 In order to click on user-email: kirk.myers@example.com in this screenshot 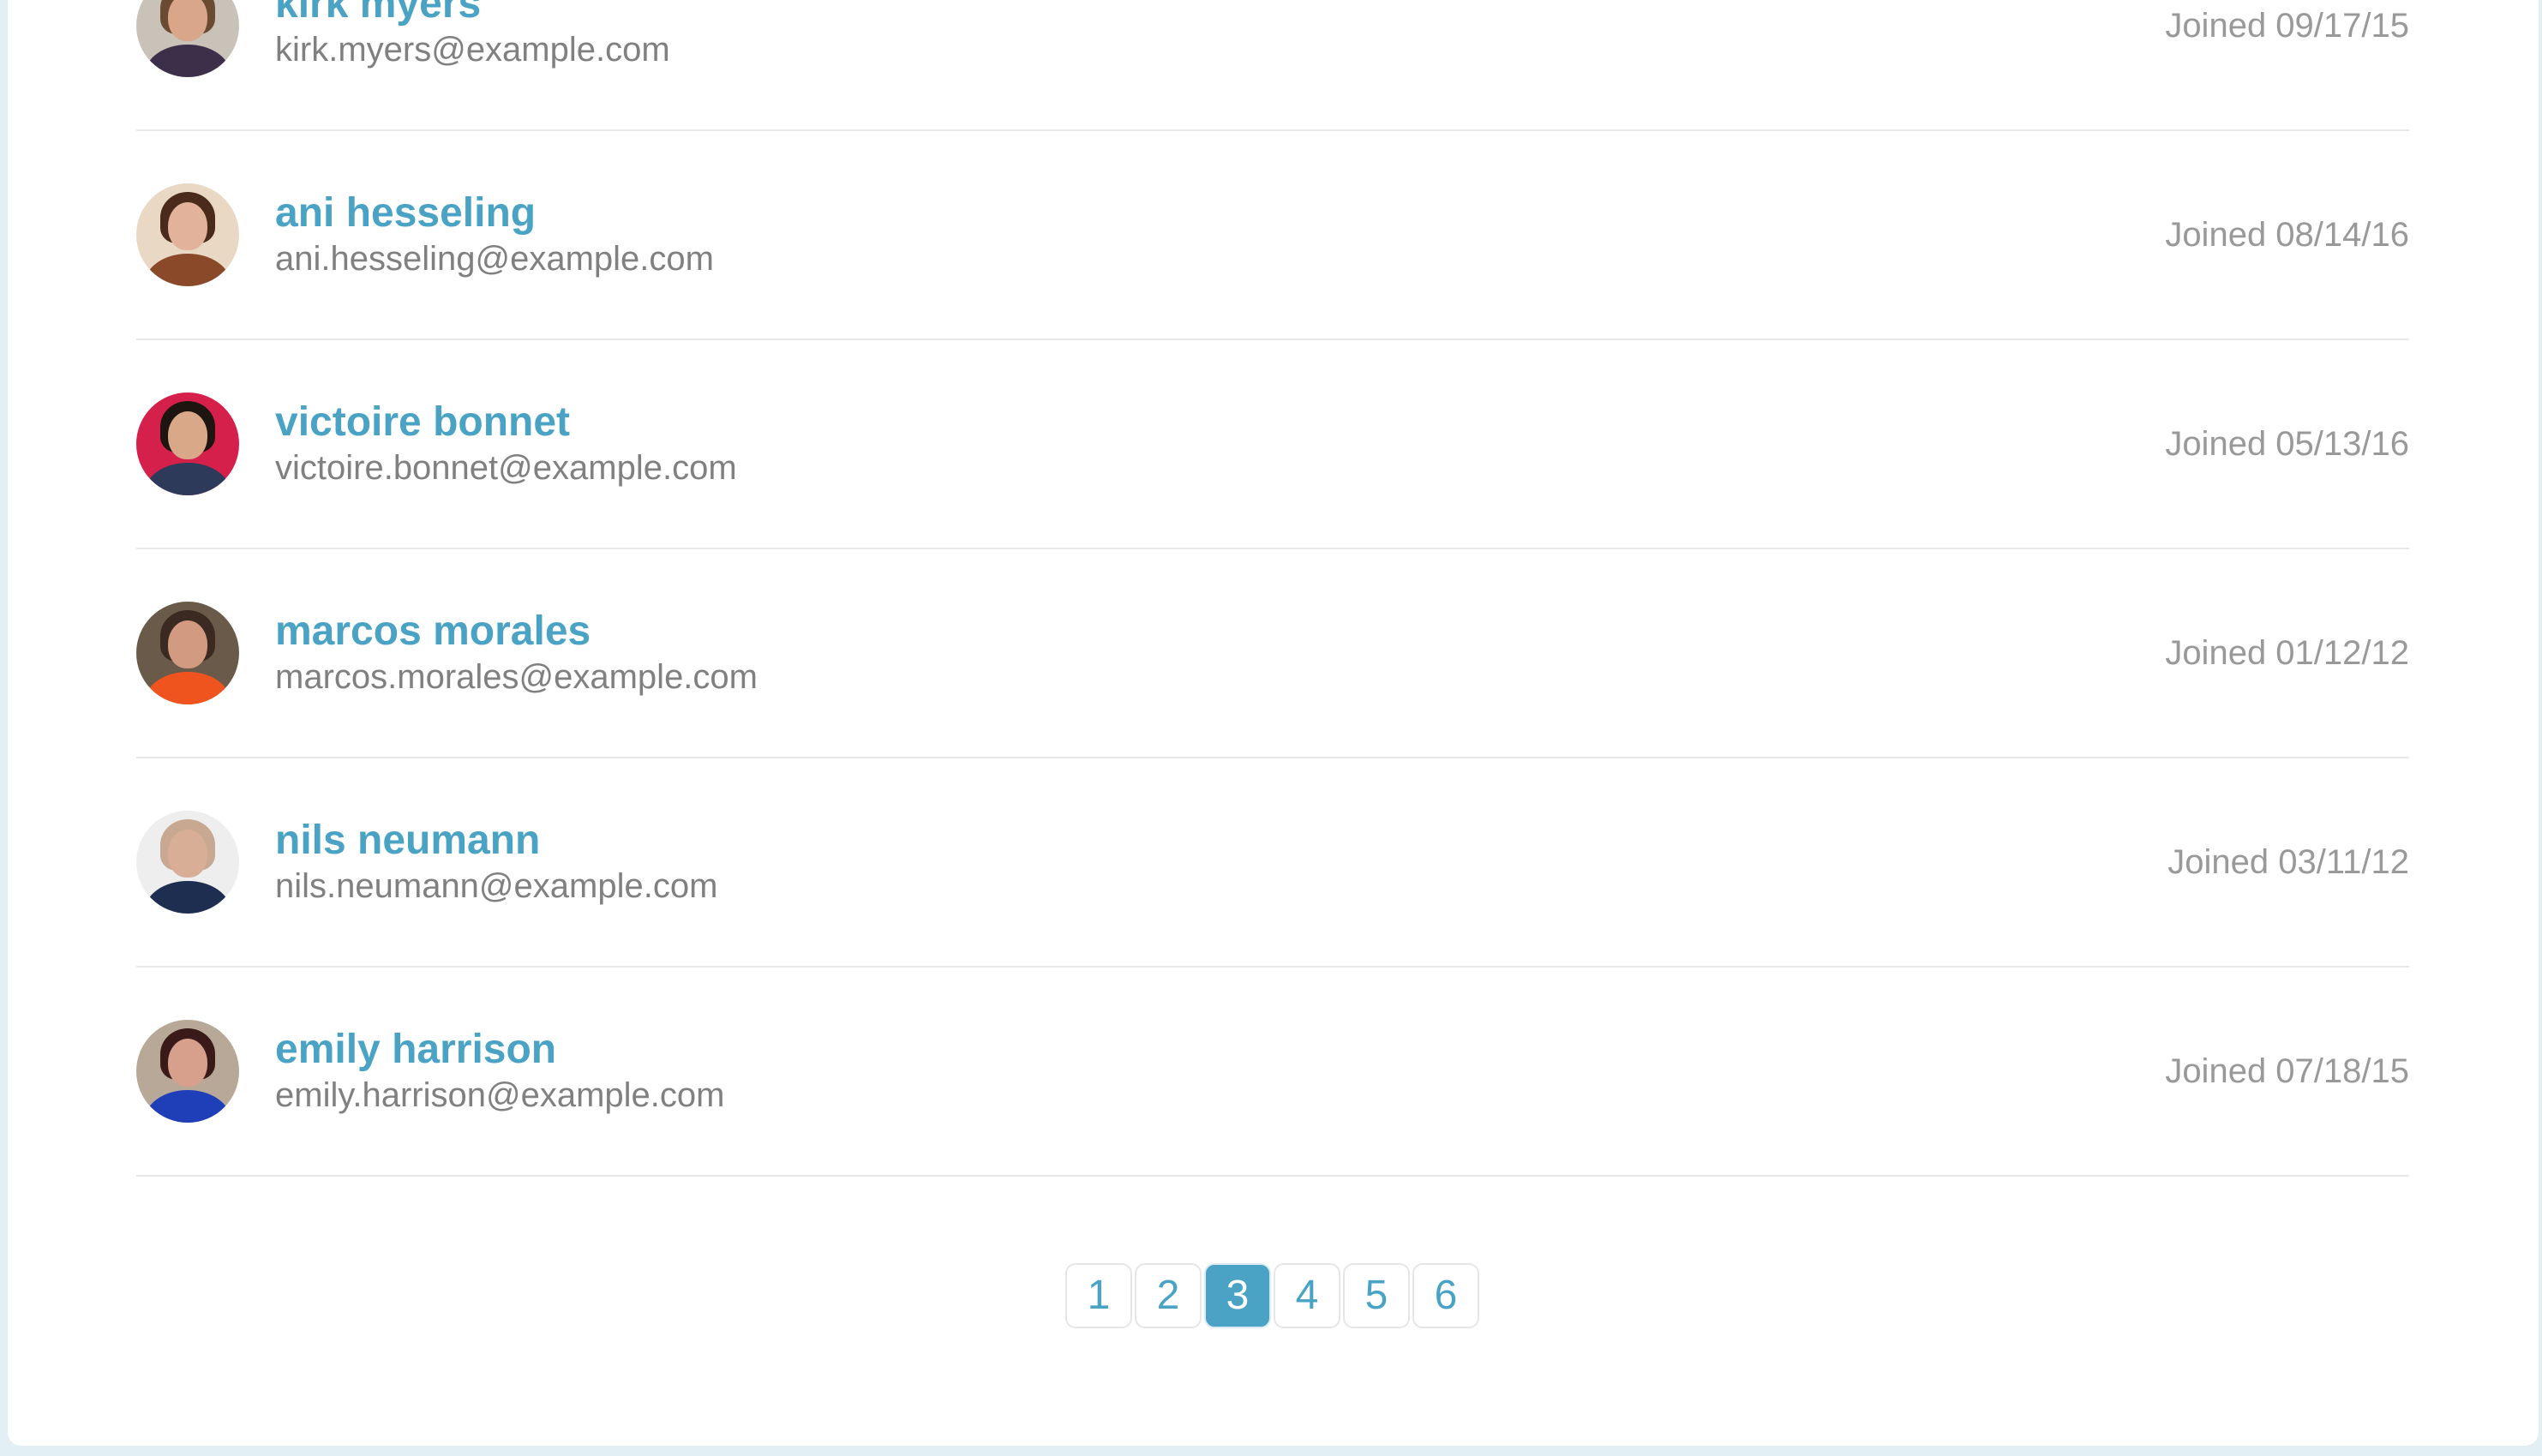, I will do `click(472, 50)`.